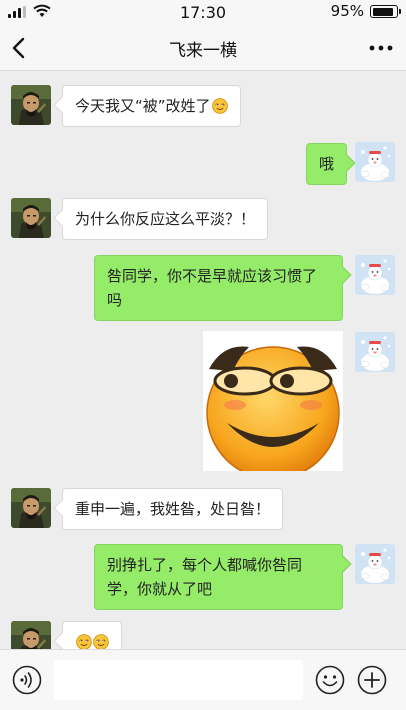 This screenshot has height=710, width=406. I want to click on status-bar: 17:30 95%, so click(203, 13).